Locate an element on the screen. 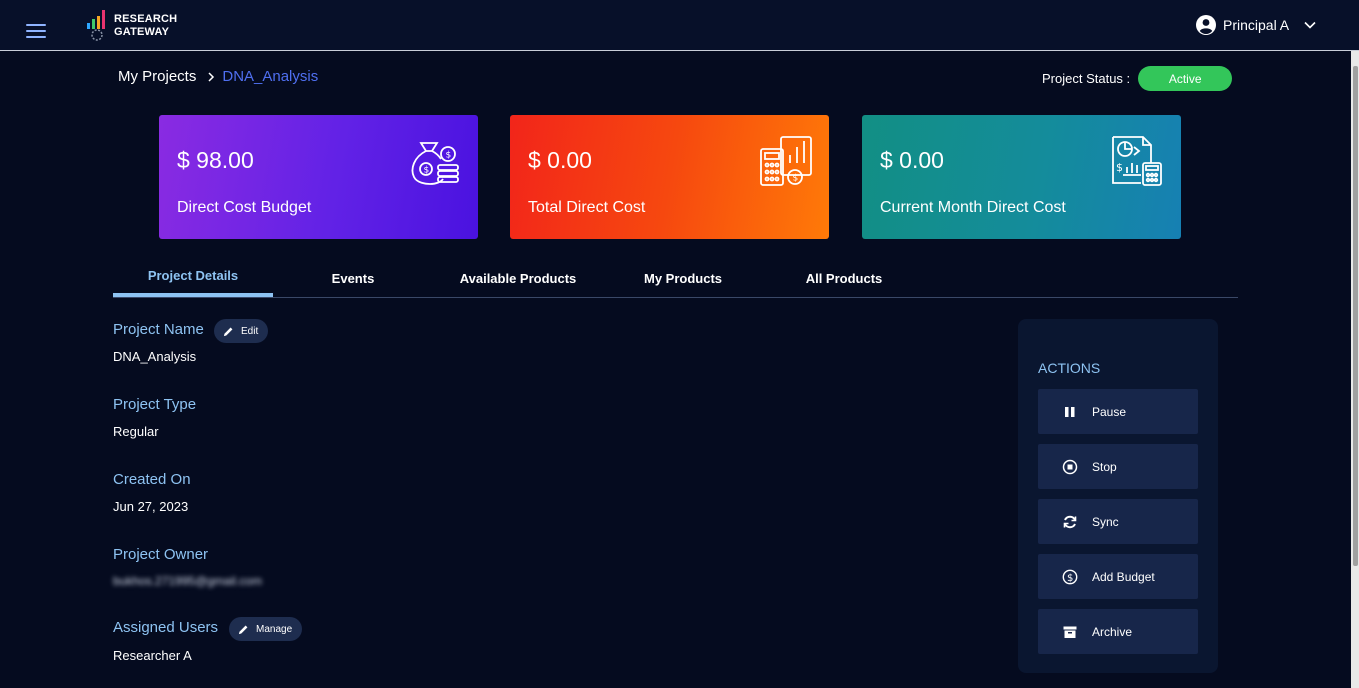 The width and height of the screenshot is (1359, 688). edit-project-name-button: Edit is located at coordinates (241, 331).